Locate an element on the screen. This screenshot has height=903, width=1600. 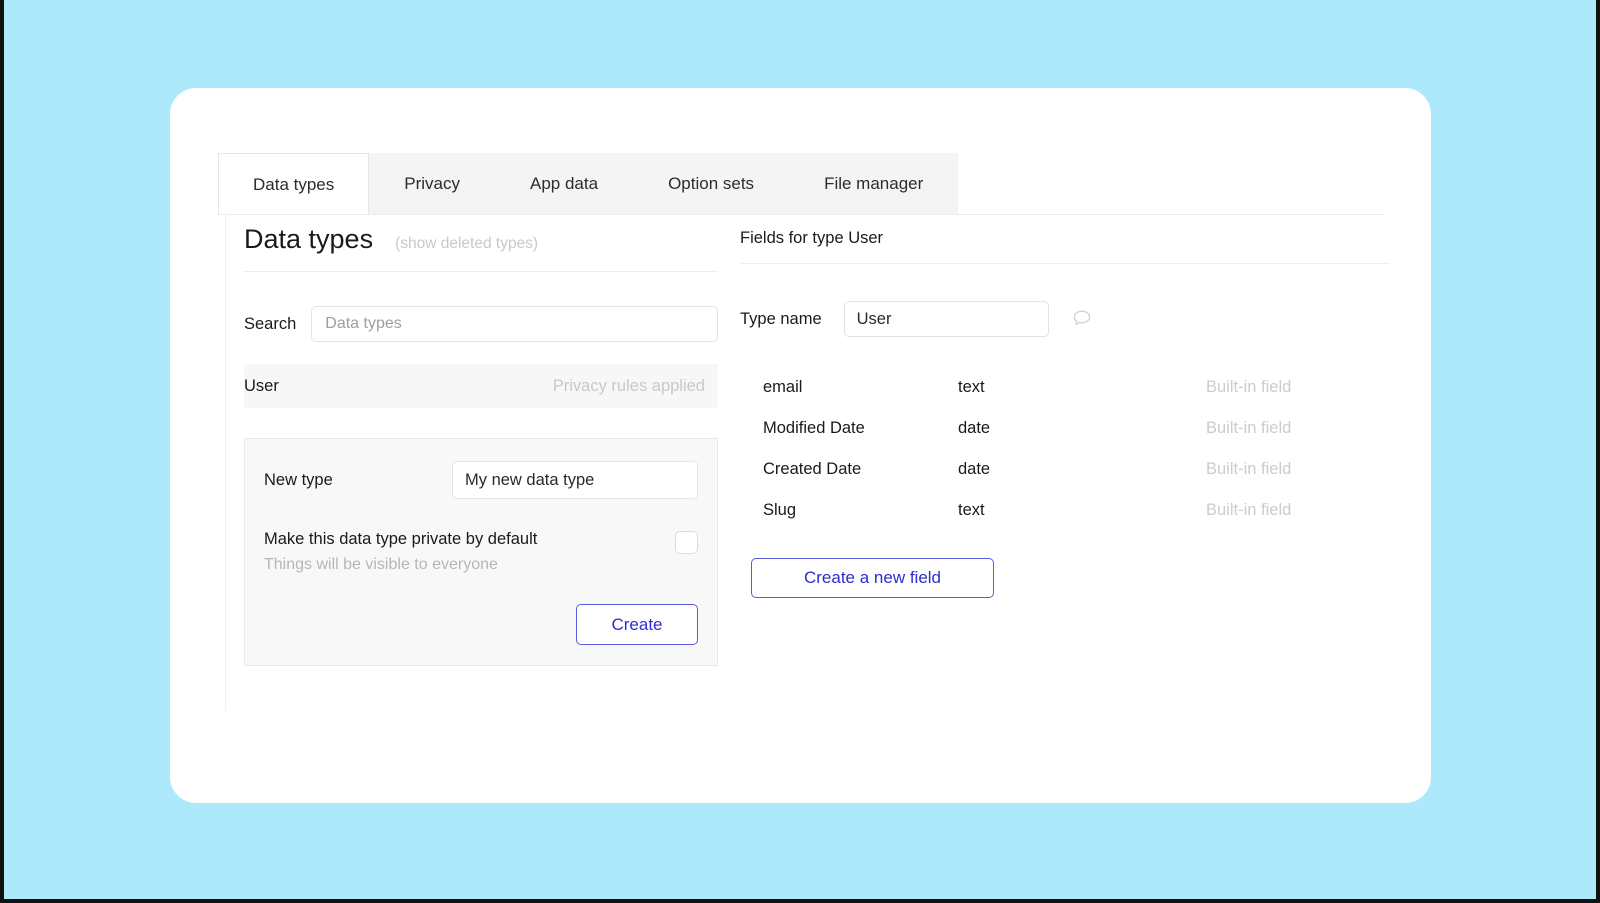
field-name: Modified Date is located at coordinates (814, 428).